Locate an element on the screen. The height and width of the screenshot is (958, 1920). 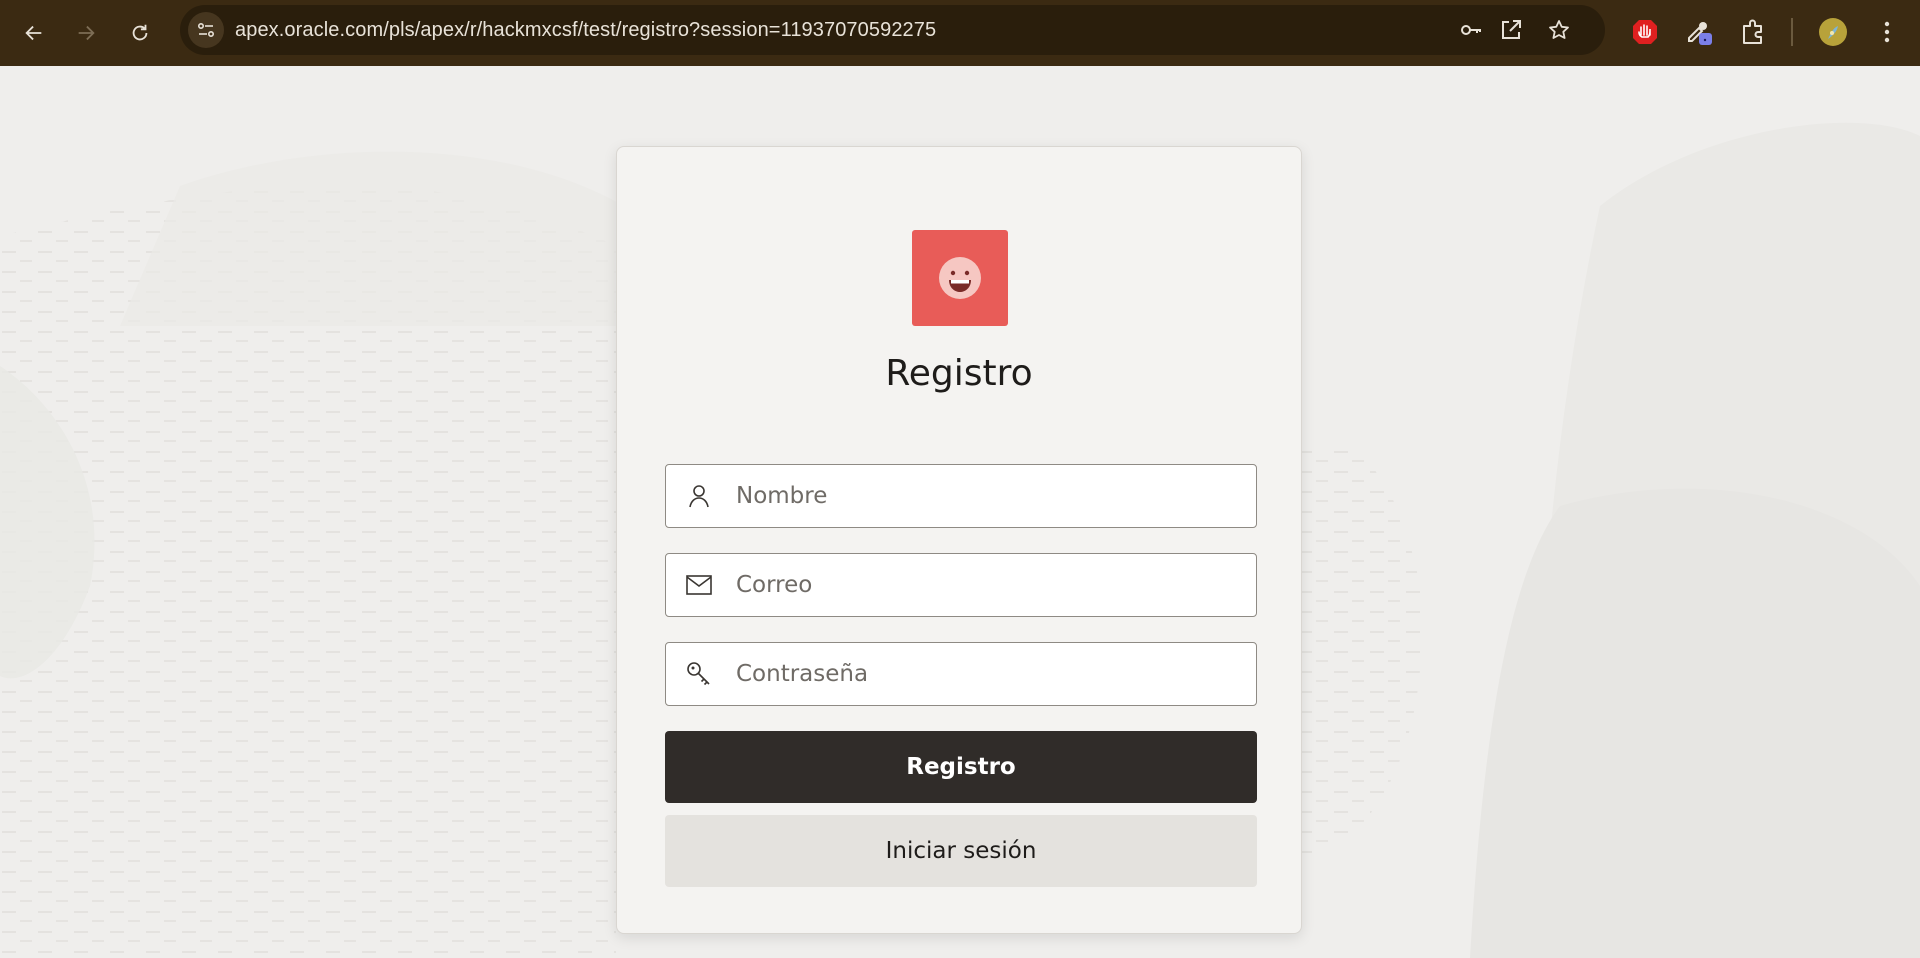
puzzle-icon is located at coordinates (1752, 31).